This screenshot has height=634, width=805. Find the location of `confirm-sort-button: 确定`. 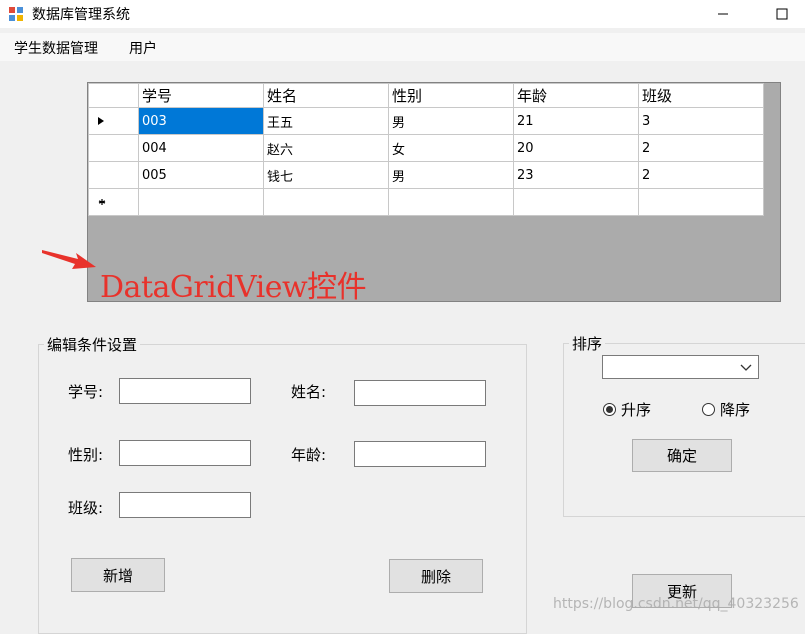

confirm-sort-button: 确定 is located at coordinates (682, 455).